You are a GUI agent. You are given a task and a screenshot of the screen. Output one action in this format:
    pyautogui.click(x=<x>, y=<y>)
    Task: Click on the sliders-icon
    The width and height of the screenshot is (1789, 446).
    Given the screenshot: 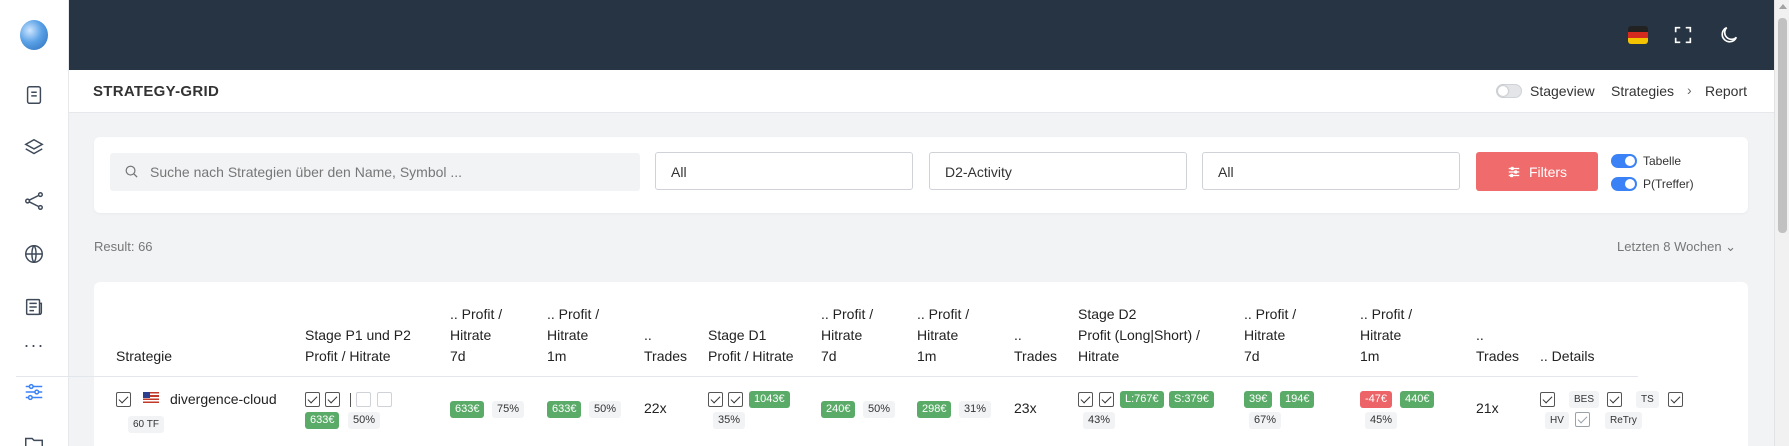 What is the action you would take?
    pyautogui.click(x=34, y=392)
    